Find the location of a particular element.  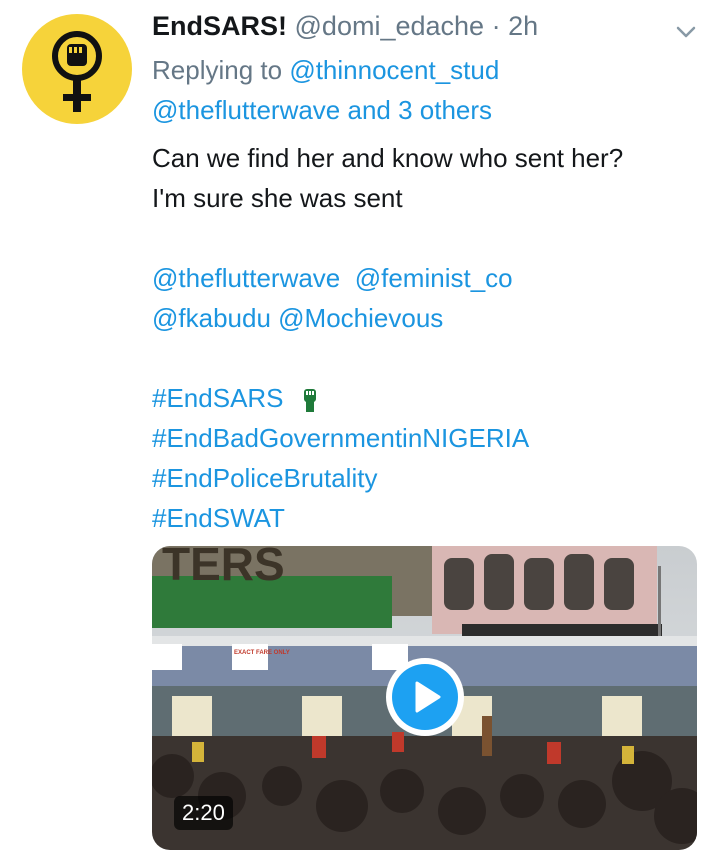

tweet-text-line: Can we find her and know who sent her? is located at coordinates (388, 158).